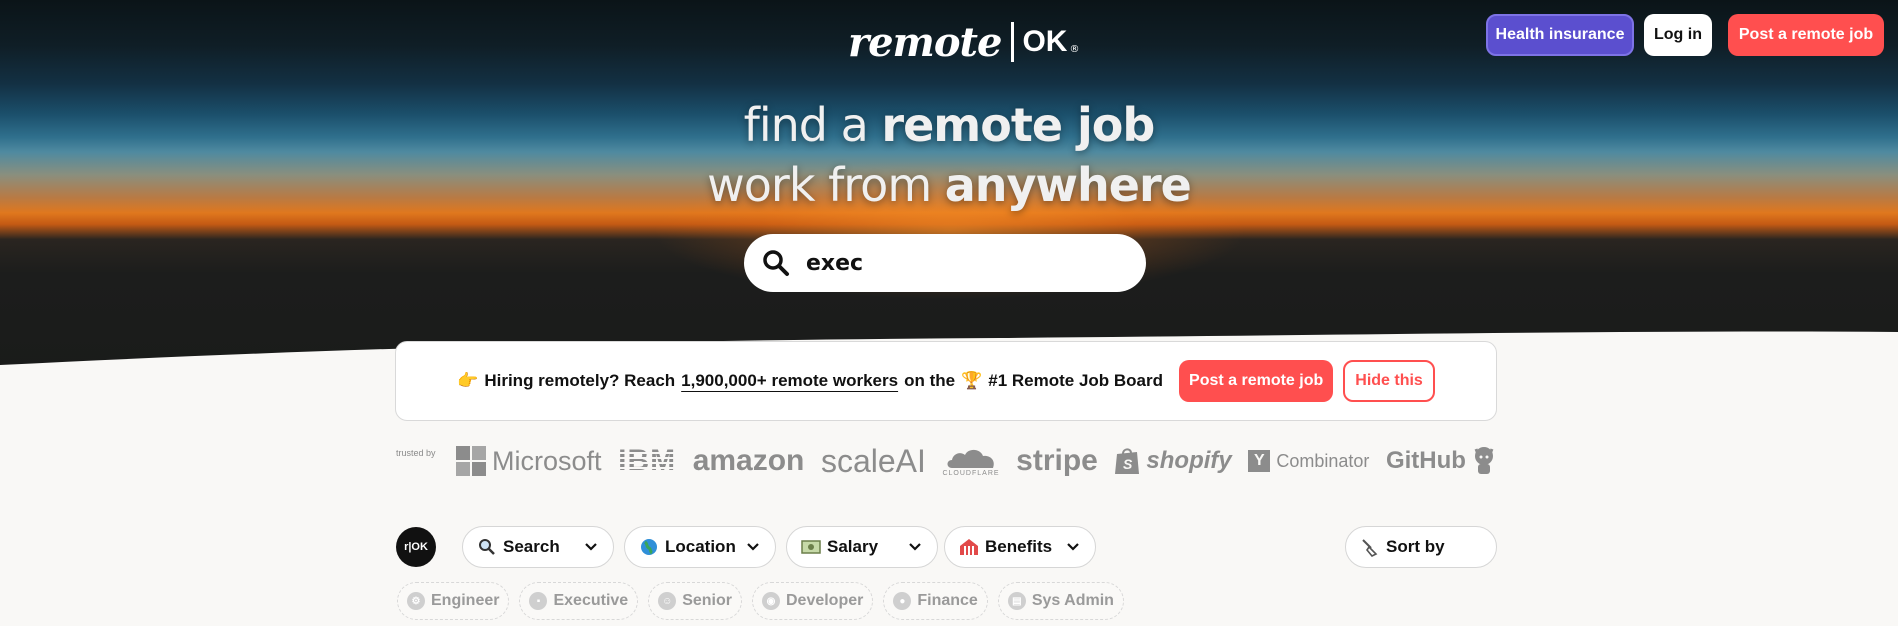  I want to click on search-filter: Search, so click(538, 547).